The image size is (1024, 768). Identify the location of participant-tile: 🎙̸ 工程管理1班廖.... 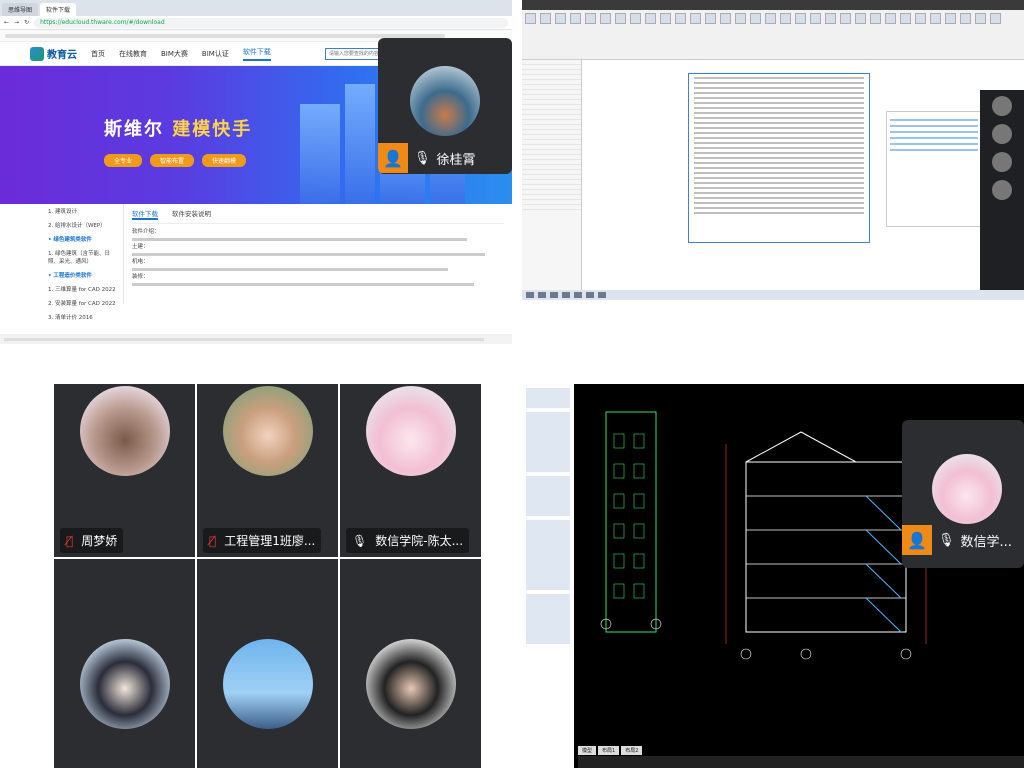
(267, 470).